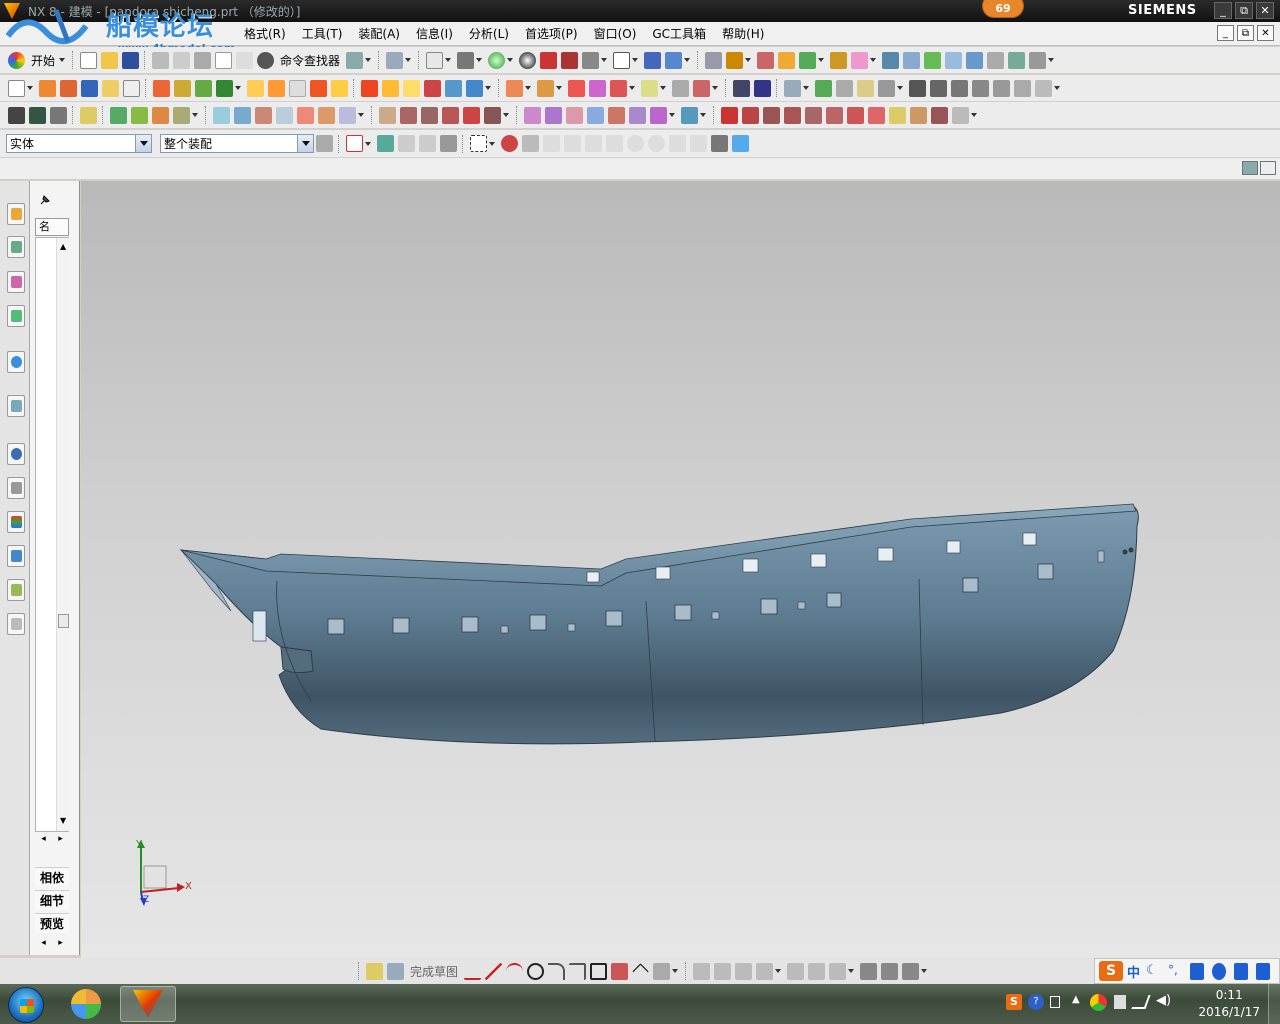 The width and height of the screenshot is (1280, 1024). Describe the element at coordinates (89, 88) in the screenshot. I see `hole-icon` at that location.